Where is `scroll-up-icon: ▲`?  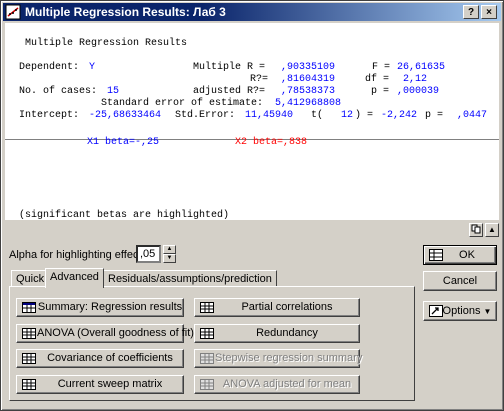 scroll-up-icon: ▲ is located at coordinates (492, 230).